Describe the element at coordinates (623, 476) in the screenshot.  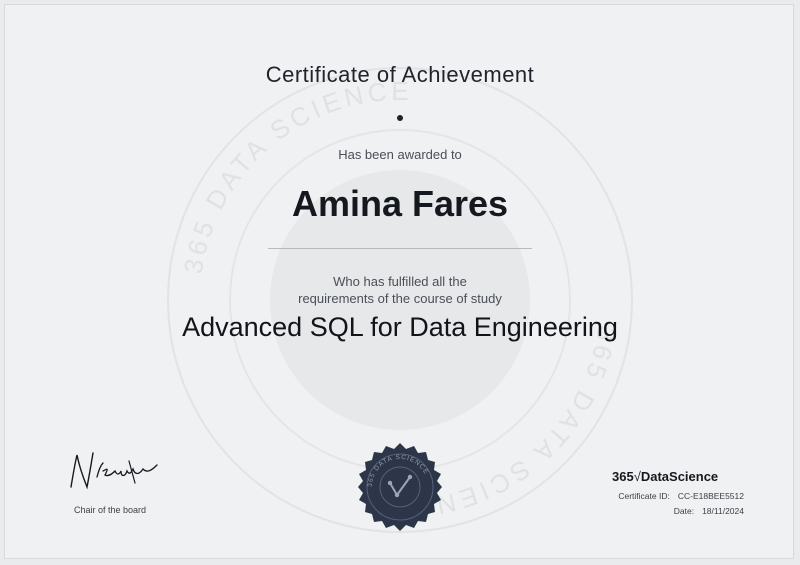
I see `brand-prefix: 365` at that location.